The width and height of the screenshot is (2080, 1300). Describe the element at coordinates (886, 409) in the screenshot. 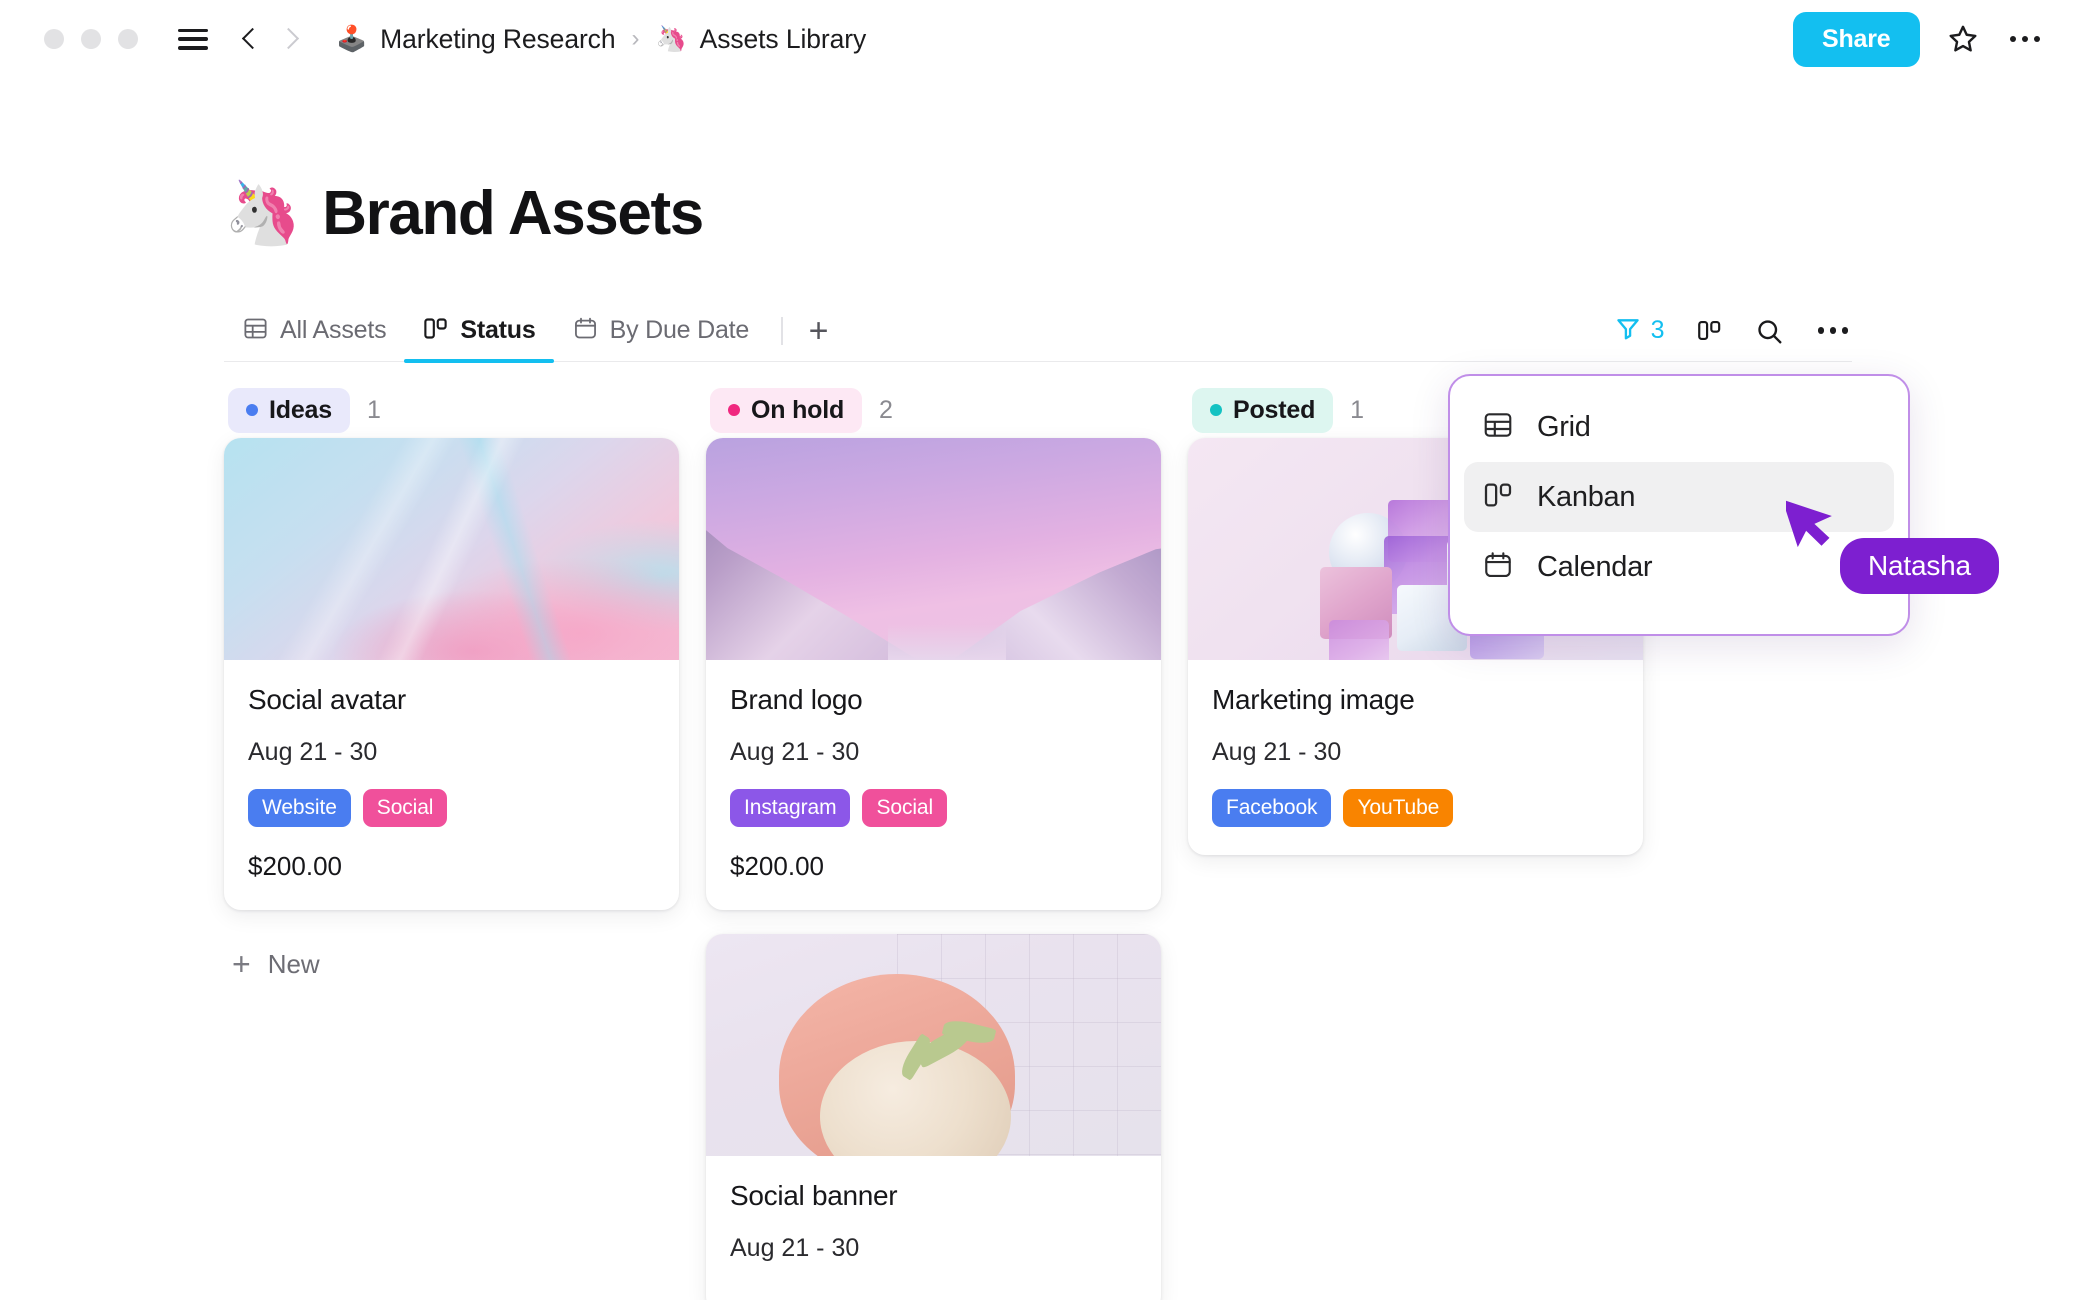

I see `column-count: 2` at that location.